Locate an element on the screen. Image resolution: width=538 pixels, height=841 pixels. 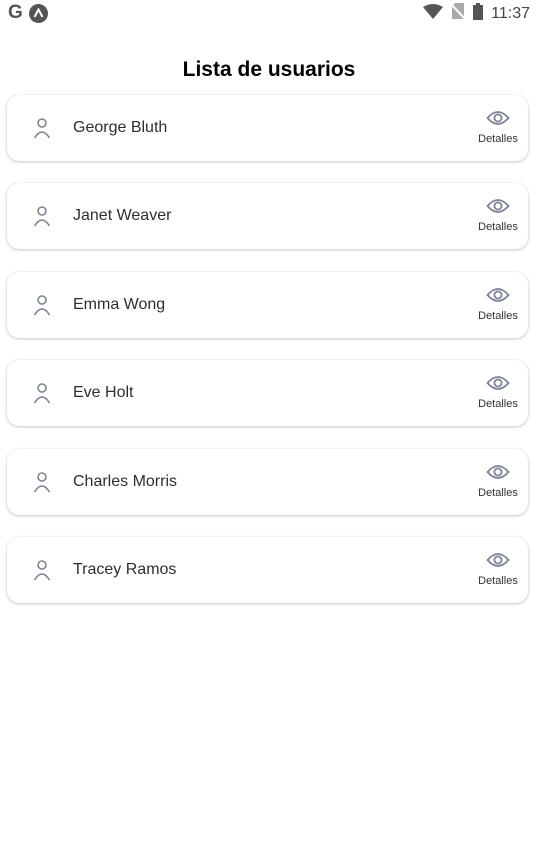
page-title: Lista de usuarios is located at coordinates (269, 69).